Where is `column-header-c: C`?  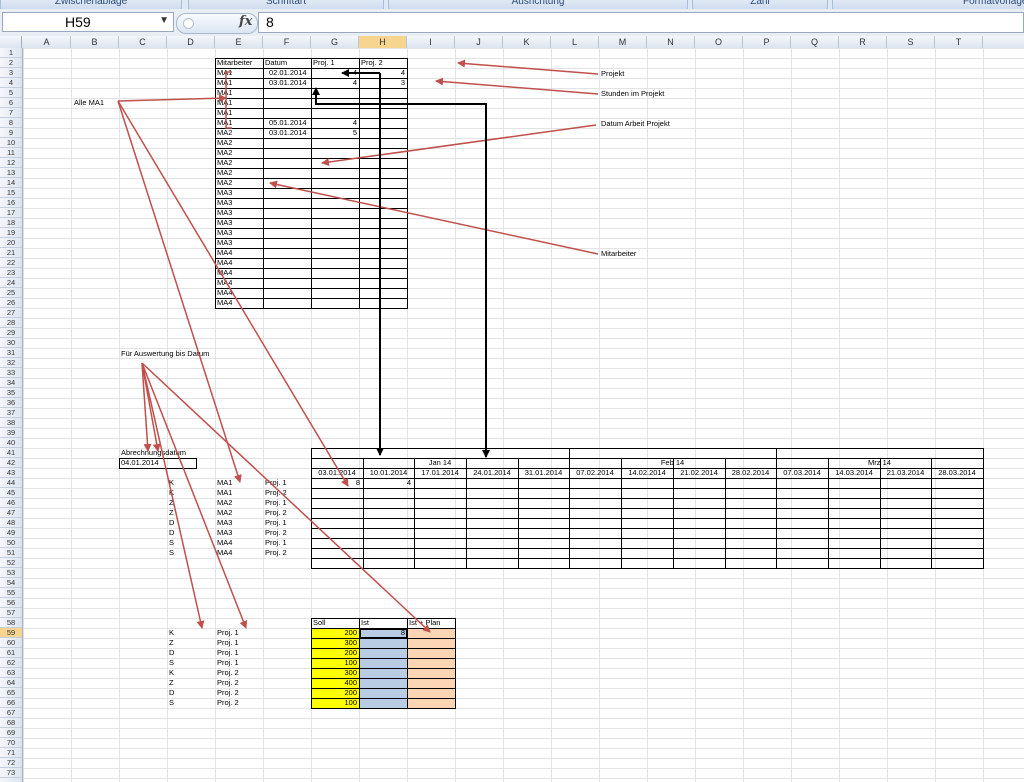 column-header-c: C is located at coordinates (143, 42).